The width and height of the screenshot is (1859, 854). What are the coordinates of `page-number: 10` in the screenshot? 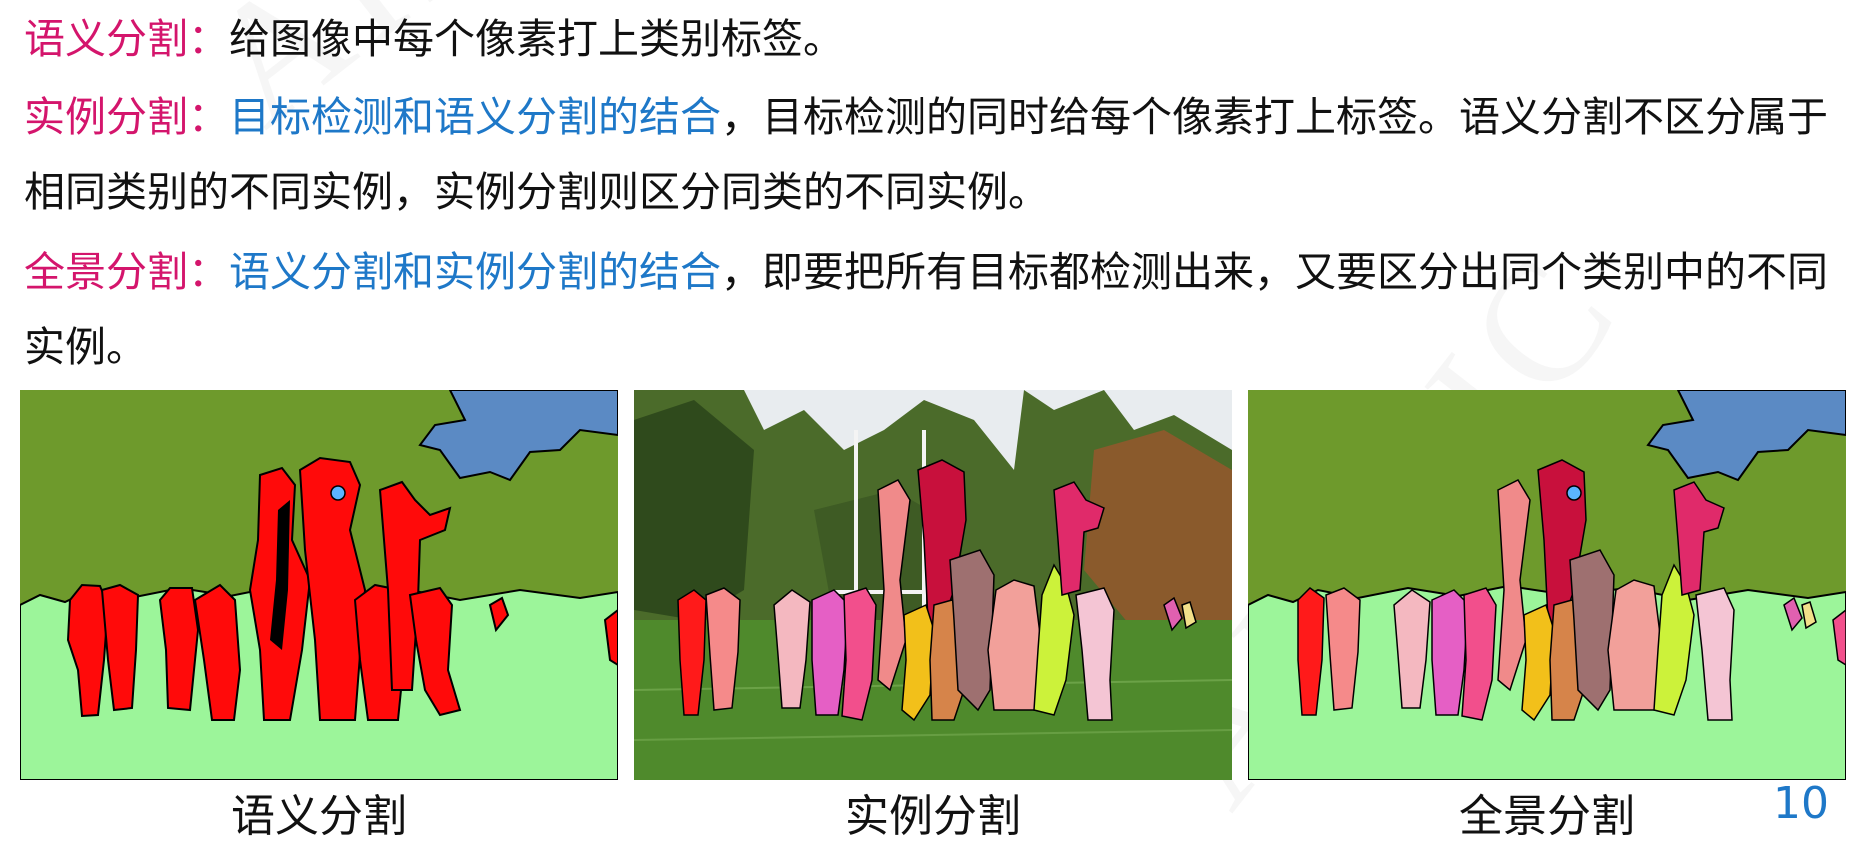 It's located at (1801, 803).